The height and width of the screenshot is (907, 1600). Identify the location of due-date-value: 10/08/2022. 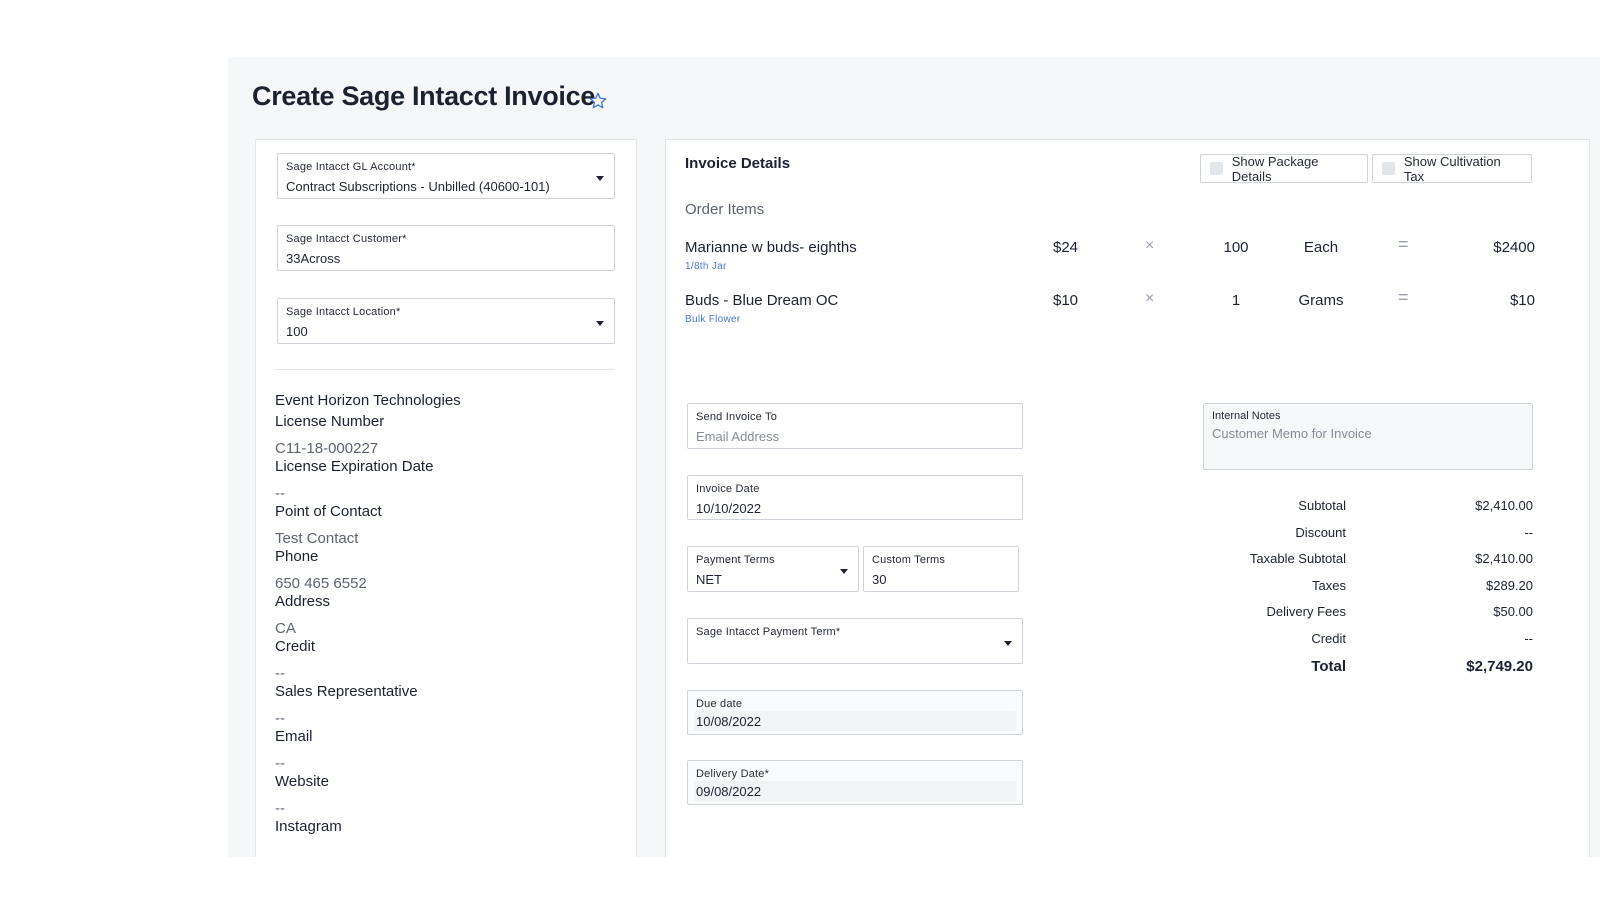
(729, 721).